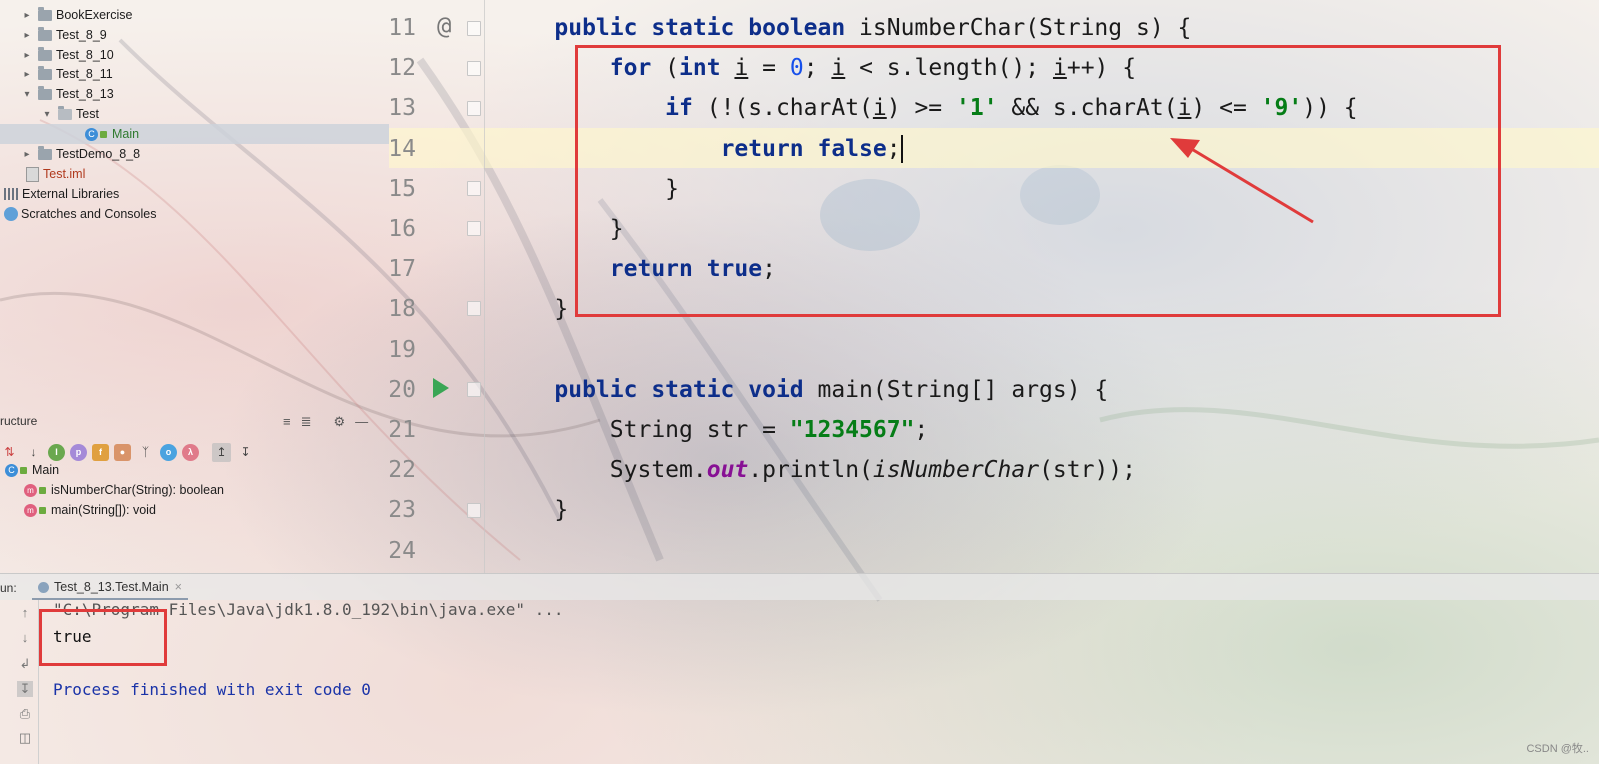 The width and height of the screenshot is (1599, 764). What do you see at coordinates (103, 510) in the screenshot?
I see `structure-member-label: main(String[]): void` at bounding box center [103, 510].